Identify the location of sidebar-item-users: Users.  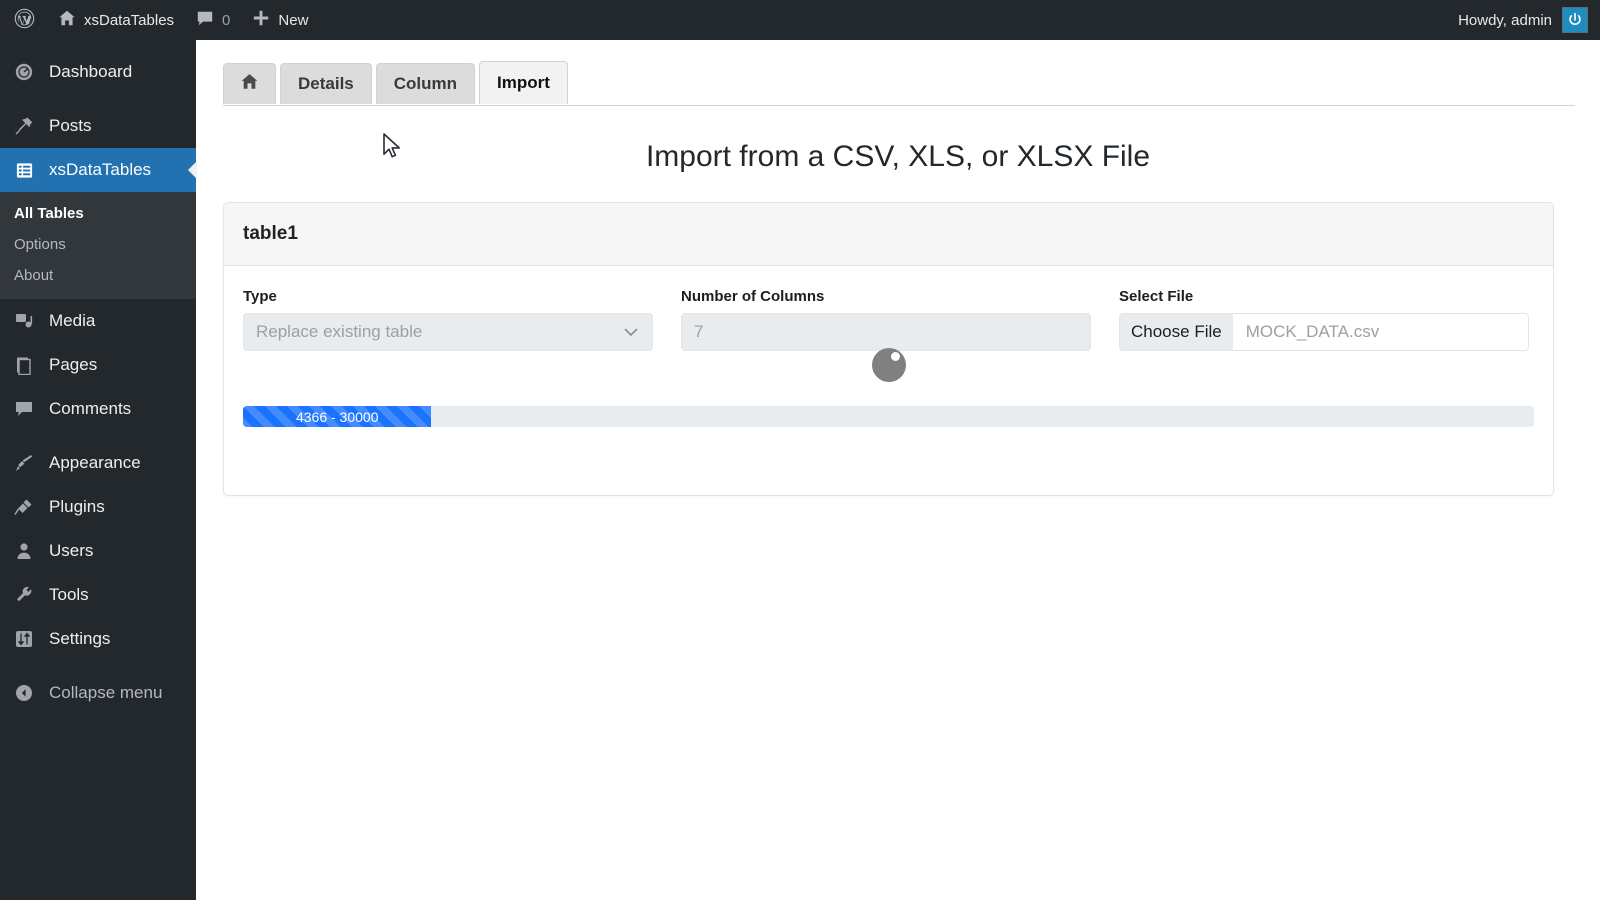
(98, 551).